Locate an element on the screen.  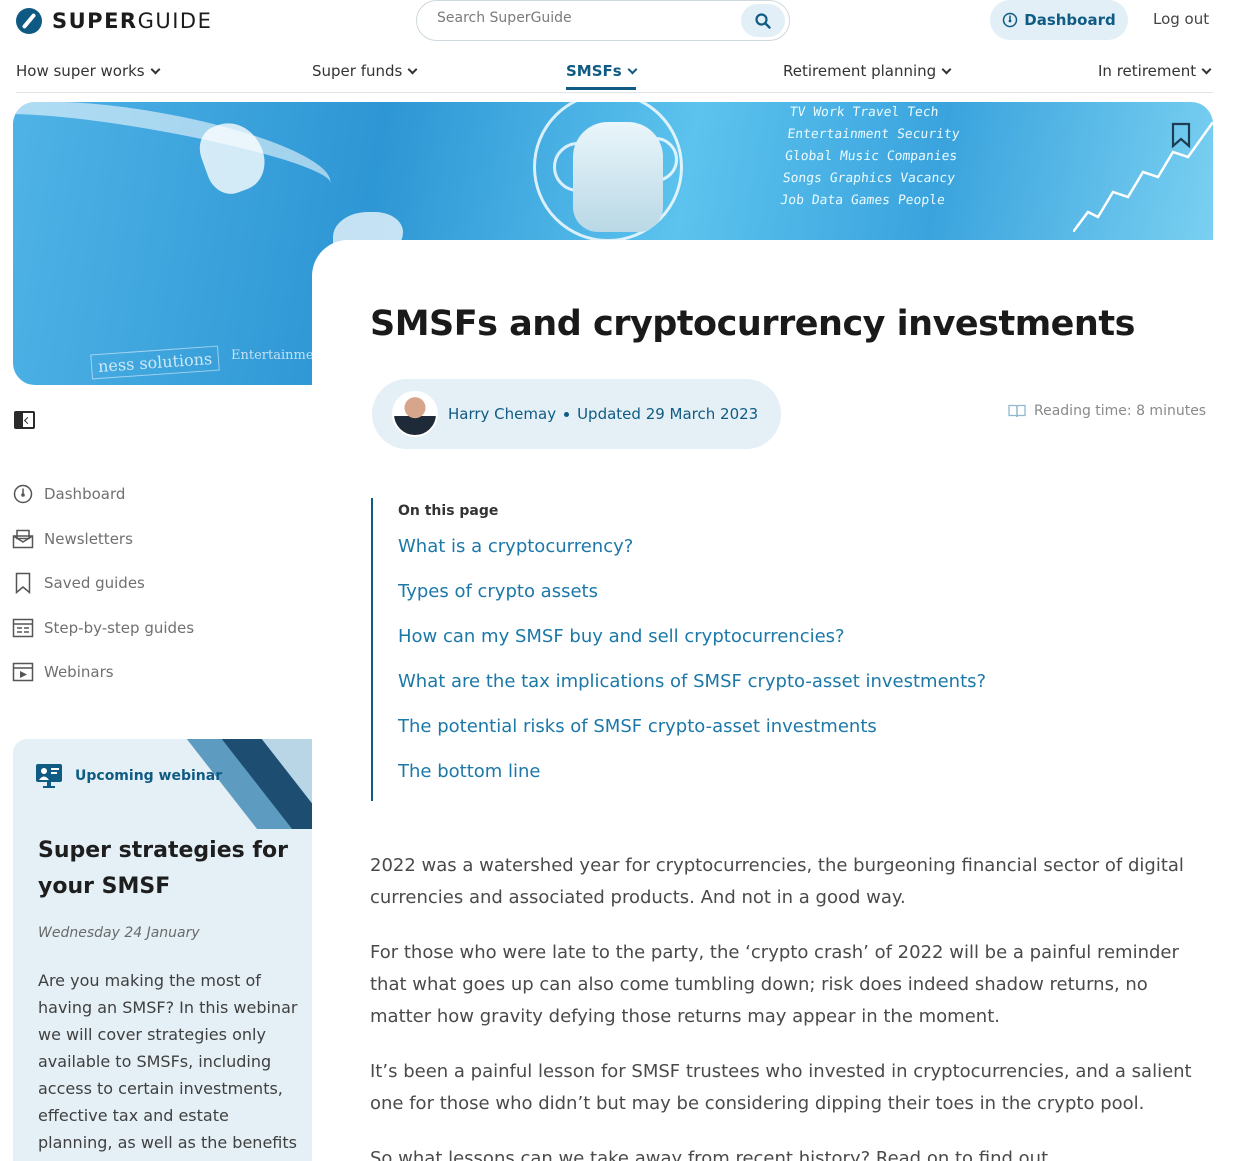
sidebar-item-webinars: Webinars is located at coordinates (103, 672).